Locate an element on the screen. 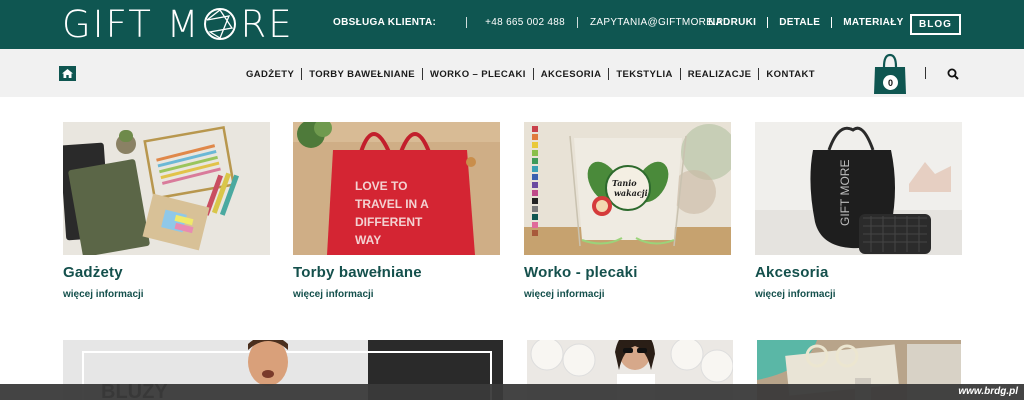  home-icon is located at coordinates (67, 73).